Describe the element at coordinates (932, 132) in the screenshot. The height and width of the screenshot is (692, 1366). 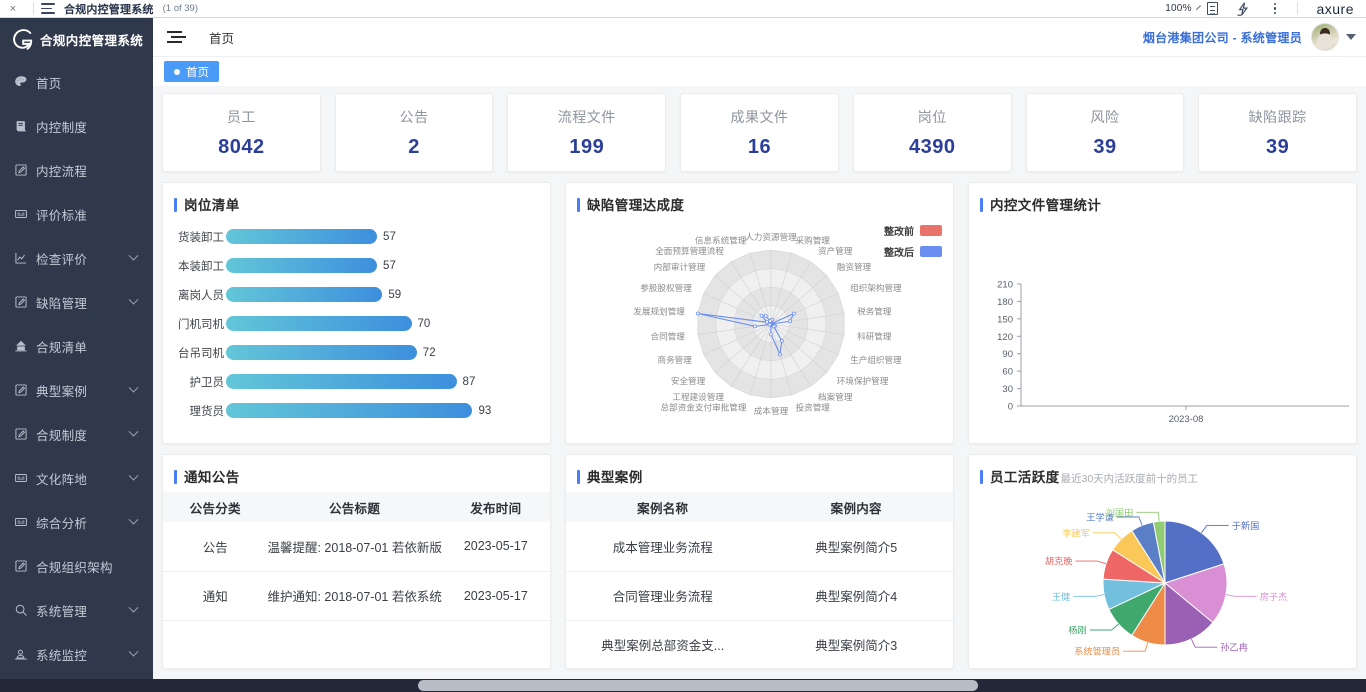
I see `stat-card-4: 岗位 4390` at that location.